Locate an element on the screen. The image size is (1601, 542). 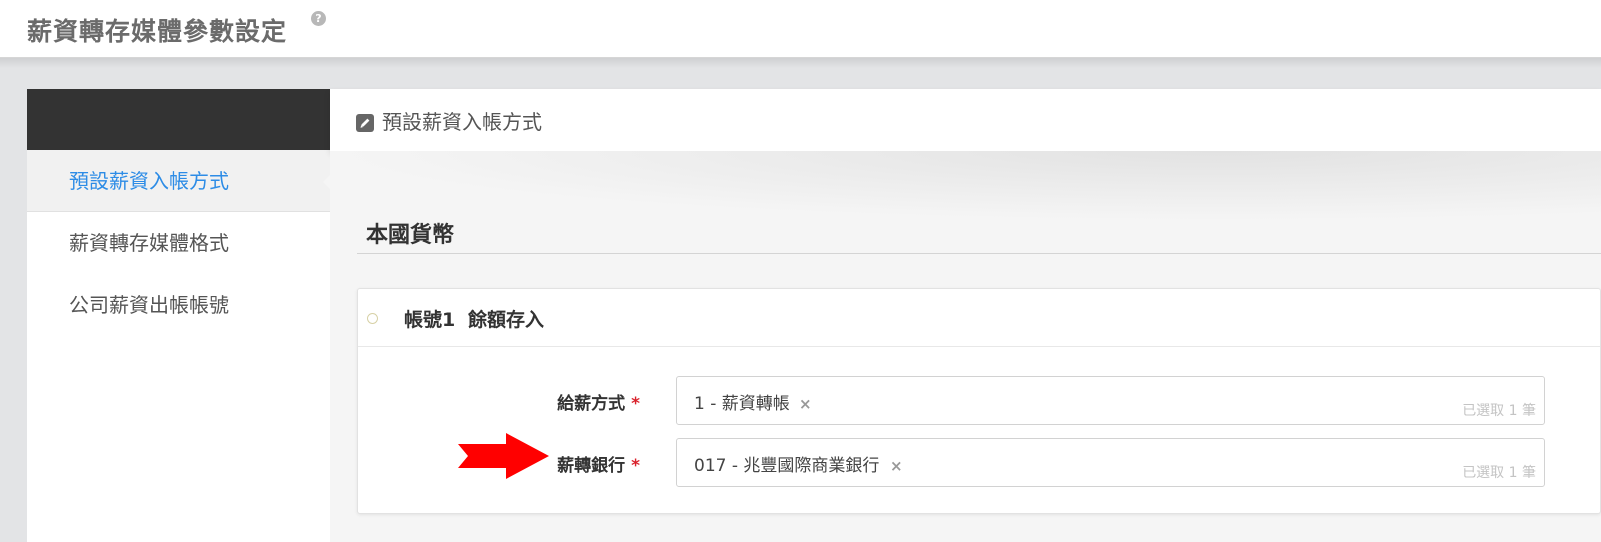
help-icon: ? is located at coordinates (318, 18).